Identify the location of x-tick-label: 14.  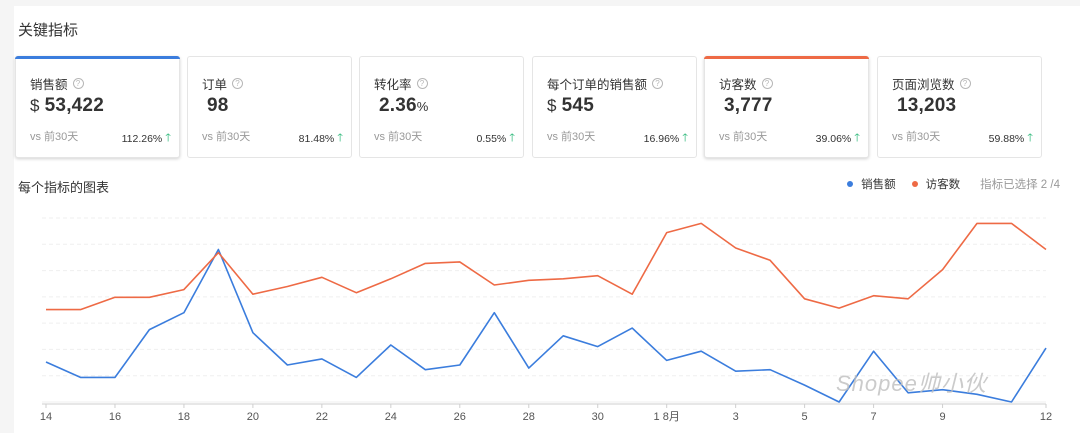
(46, 417).